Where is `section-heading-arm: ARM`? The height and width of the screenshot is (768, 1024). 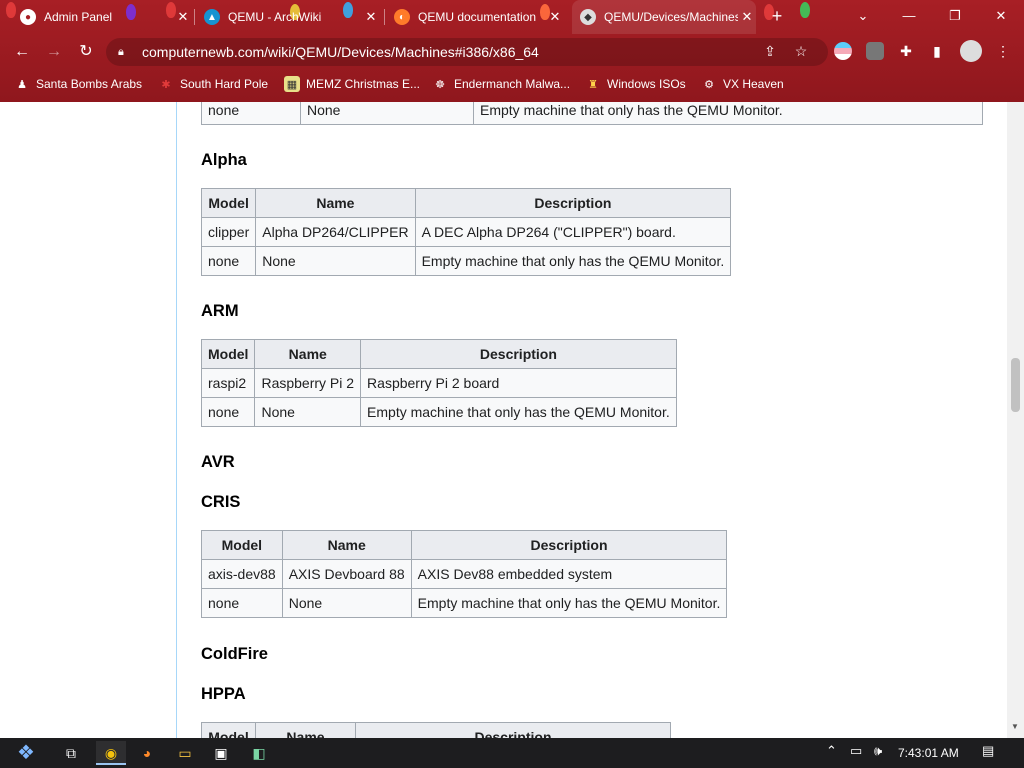
section-heading-arm: ARM is located at coordinates (220, 311).